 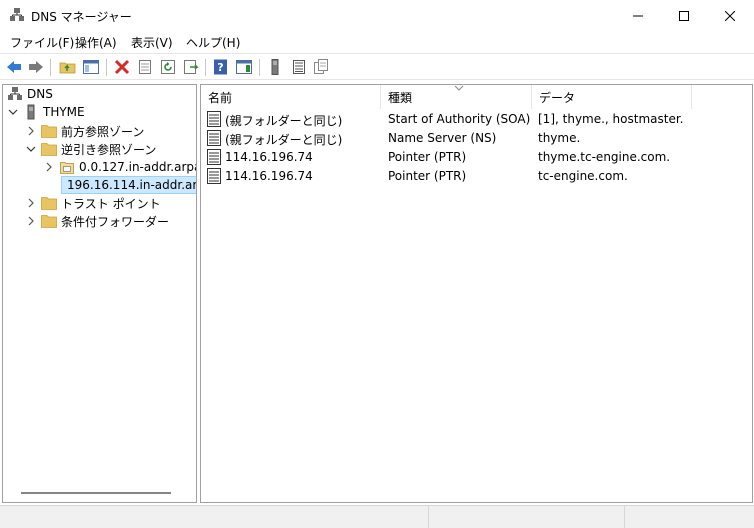 What do you see at coordinates (321, 67) in the screenshot?
I see `copy-icon` at bounding box center [321, 67].